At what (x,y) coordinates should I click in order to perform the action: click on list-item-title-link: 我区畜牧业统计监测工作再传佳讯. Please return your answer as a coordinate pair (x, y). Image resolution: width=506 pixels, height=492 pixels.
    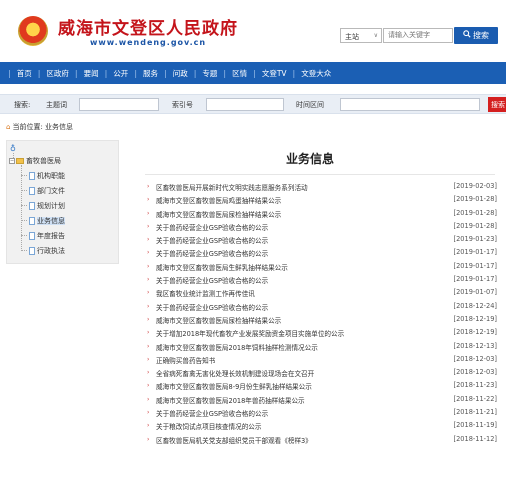
    Looking at the image, I should click on (205, 293).